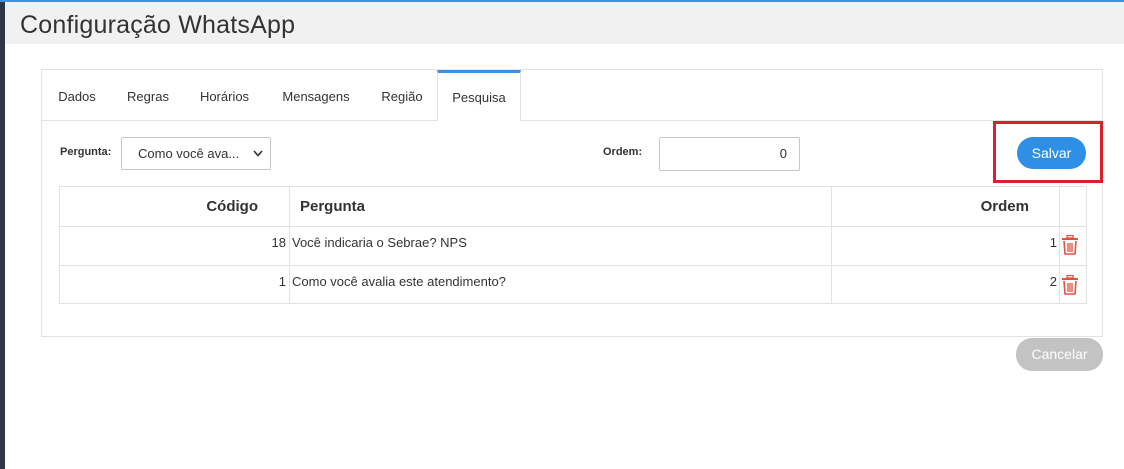  Describe the element at coordinates (450, 206) in the screenshot. I see `header-pergunta: Pergunta` at that location.